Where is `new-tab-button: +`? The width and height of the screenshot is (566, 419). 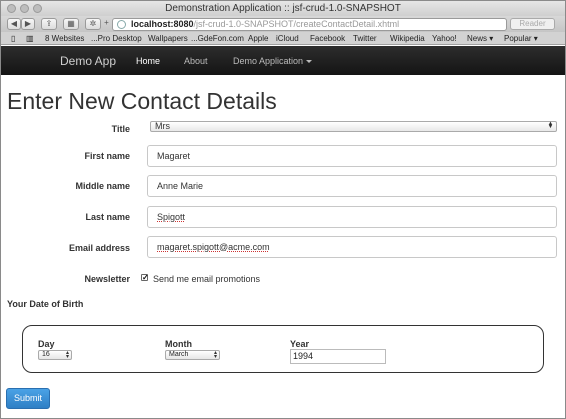 new-tab-button: + is located at coordinates (106, 24).